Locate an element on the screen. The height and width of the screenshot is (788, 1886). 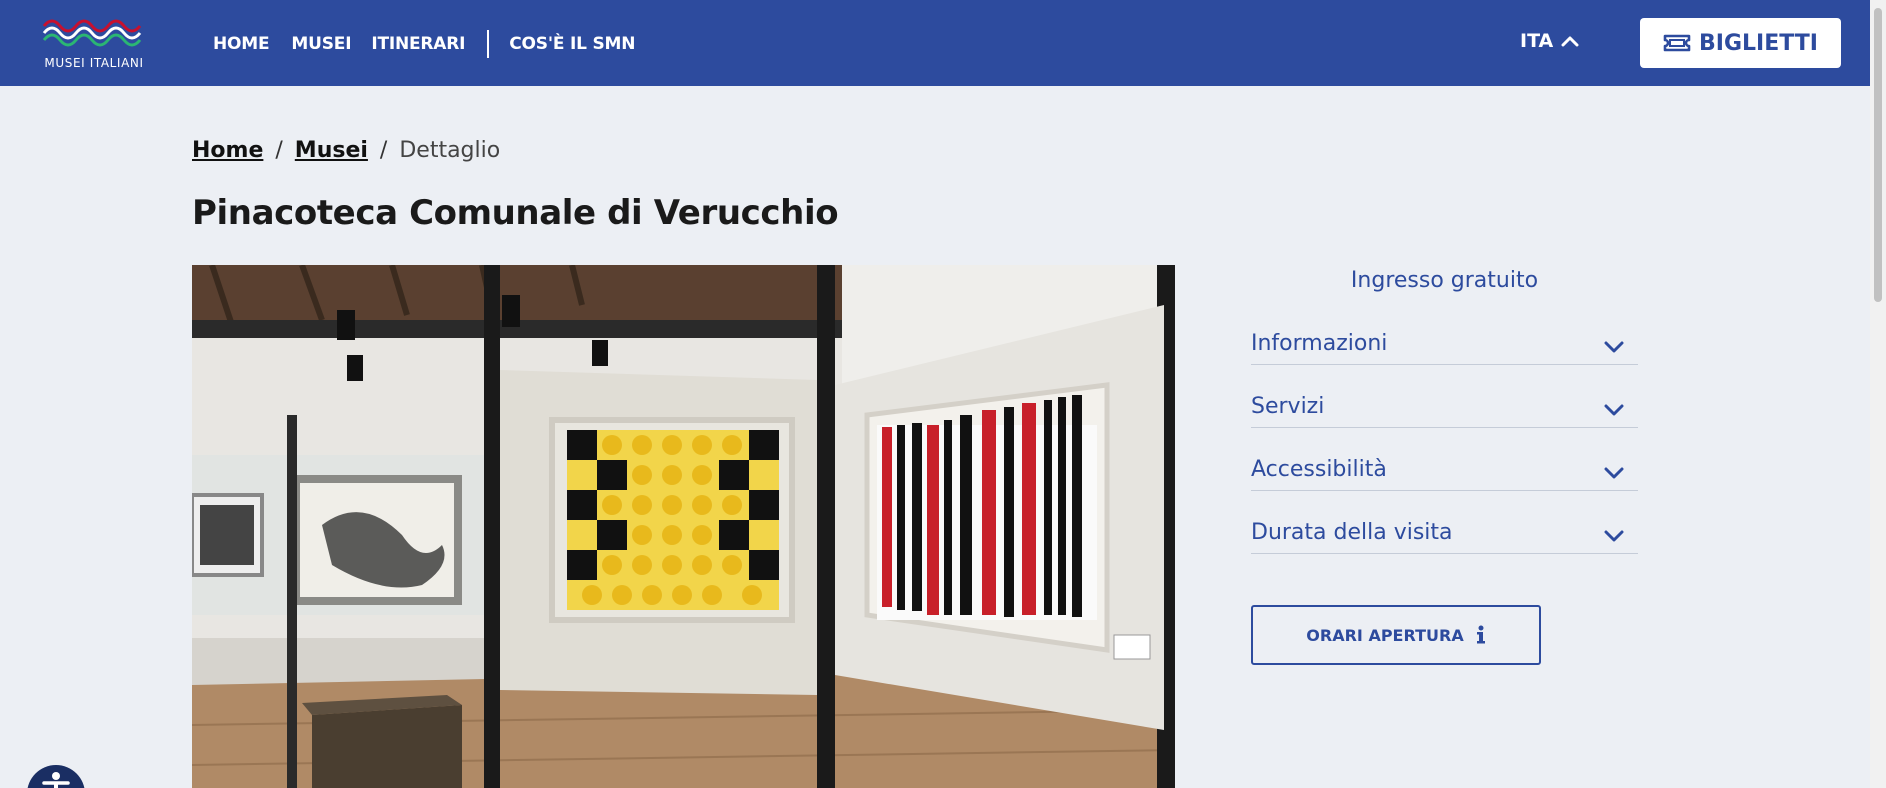
accordion-label: Durata della visita is located at coordinates (1352, 532).